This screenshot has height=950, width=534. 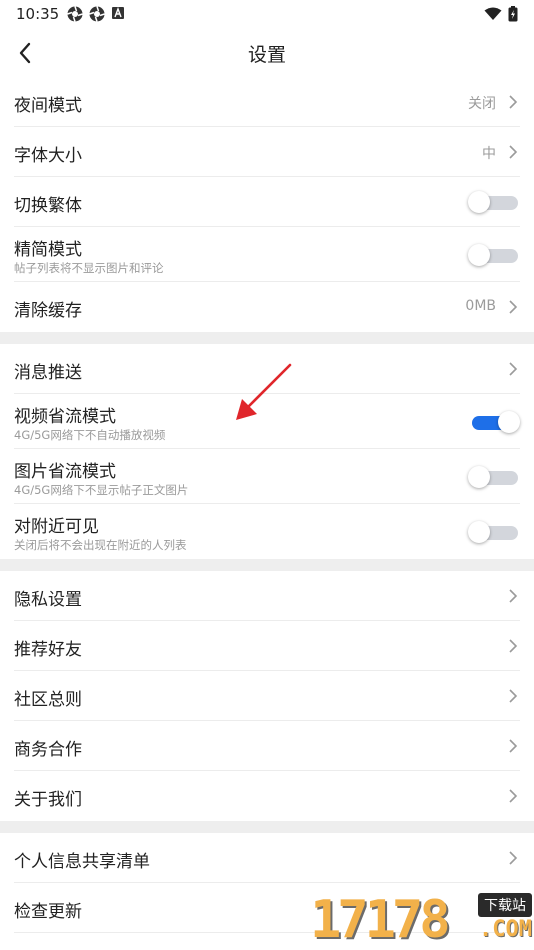 What do you see at coordinates (89, 268) in the screenshot?
I see `setting-description: 帖子列表将不显示图片和评论` at bounding box center [89, 268].